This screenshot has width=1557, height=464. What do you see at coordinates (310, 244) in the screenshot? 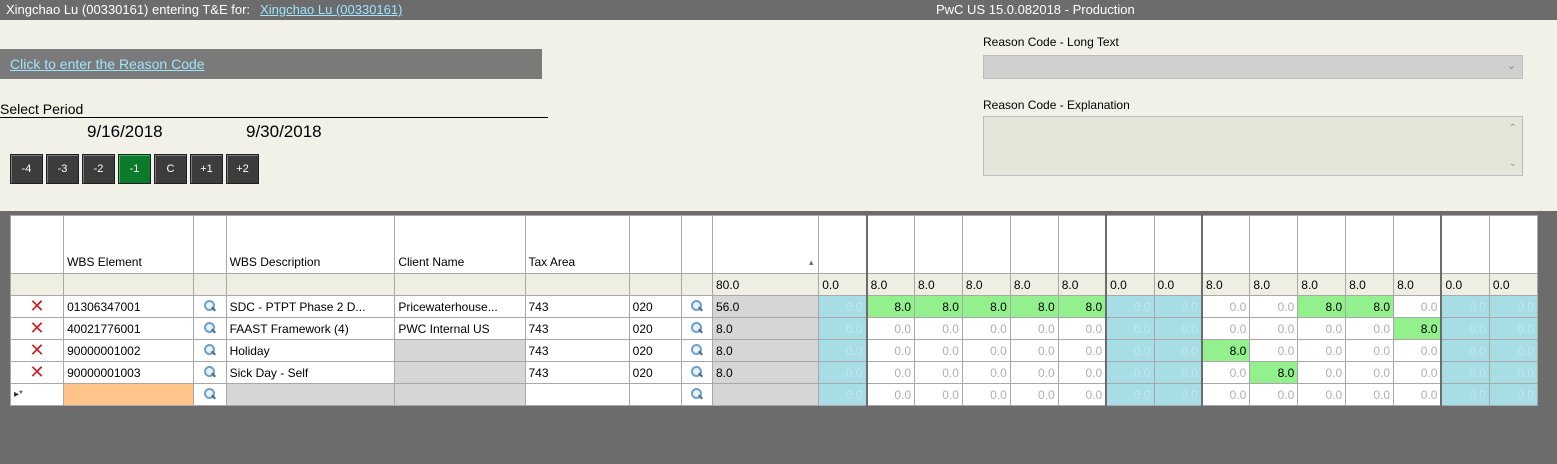
I see `header-wbs-description: WBS Description` at bounding box center [310, 244].